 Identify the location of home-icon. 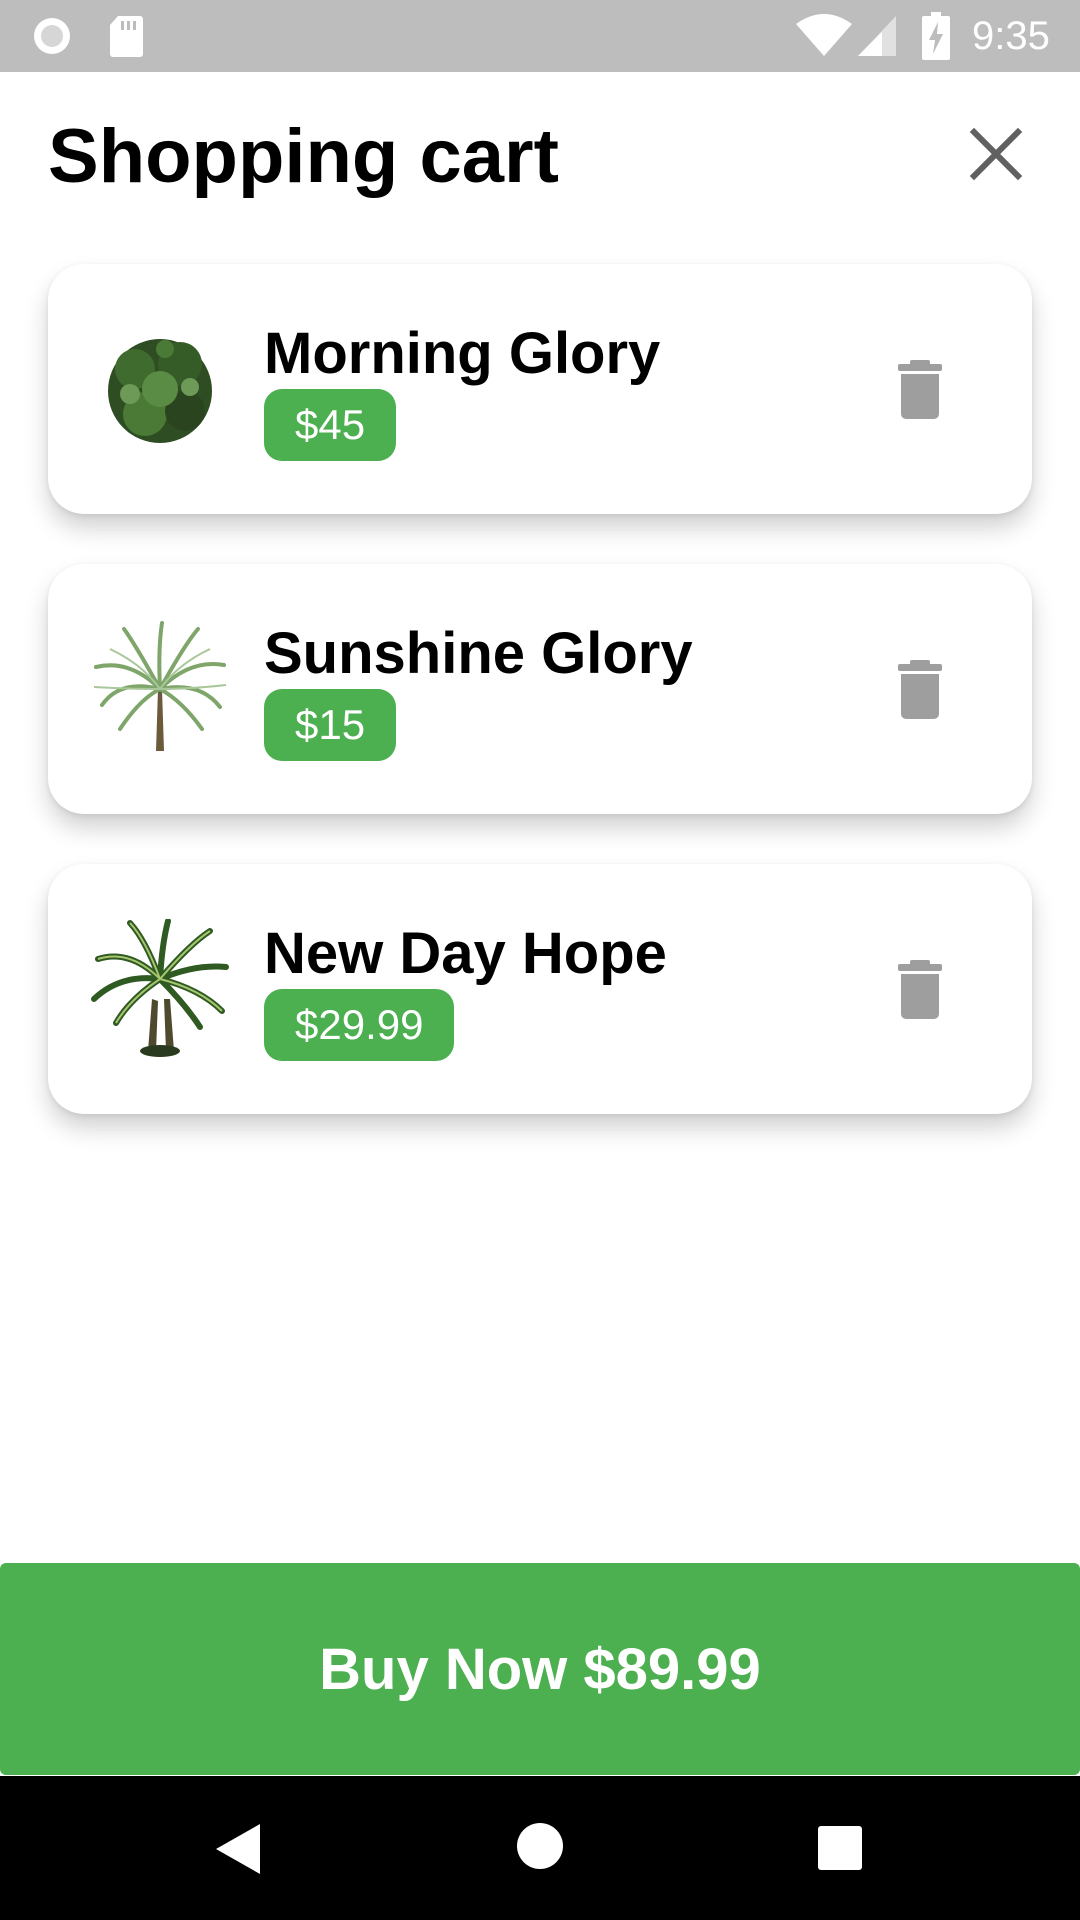
(540, 1846).